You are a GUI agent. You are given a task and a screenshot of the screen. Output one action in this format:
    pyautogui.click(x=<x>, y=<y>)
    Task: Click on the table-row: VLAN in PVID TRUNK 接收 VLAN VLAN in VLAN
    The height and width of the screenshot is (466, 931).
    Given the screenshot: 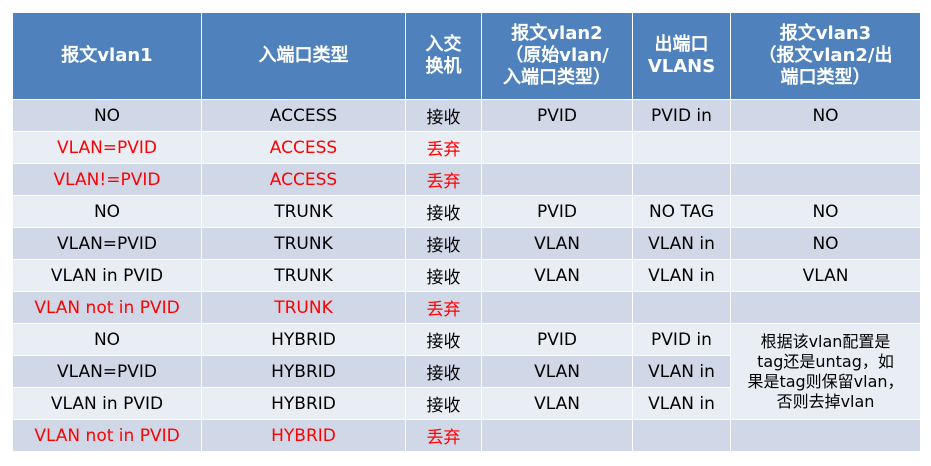 What is the action you would take?
    pyautogui.click(x=466, y=275)
    